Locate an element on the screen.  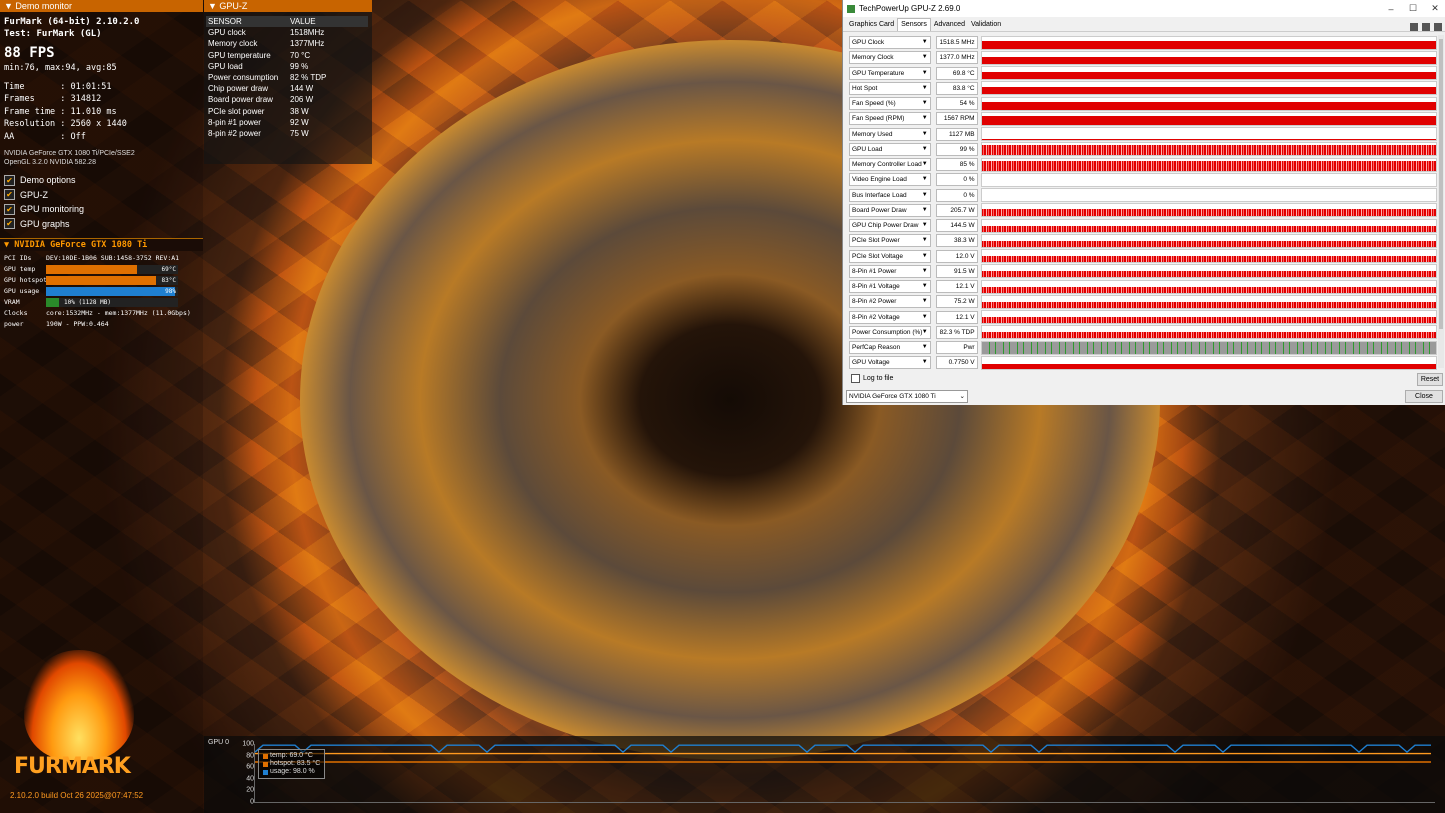
stat-frame-time: Frame time : 11.010 ms is located at coordinates (60, 111).